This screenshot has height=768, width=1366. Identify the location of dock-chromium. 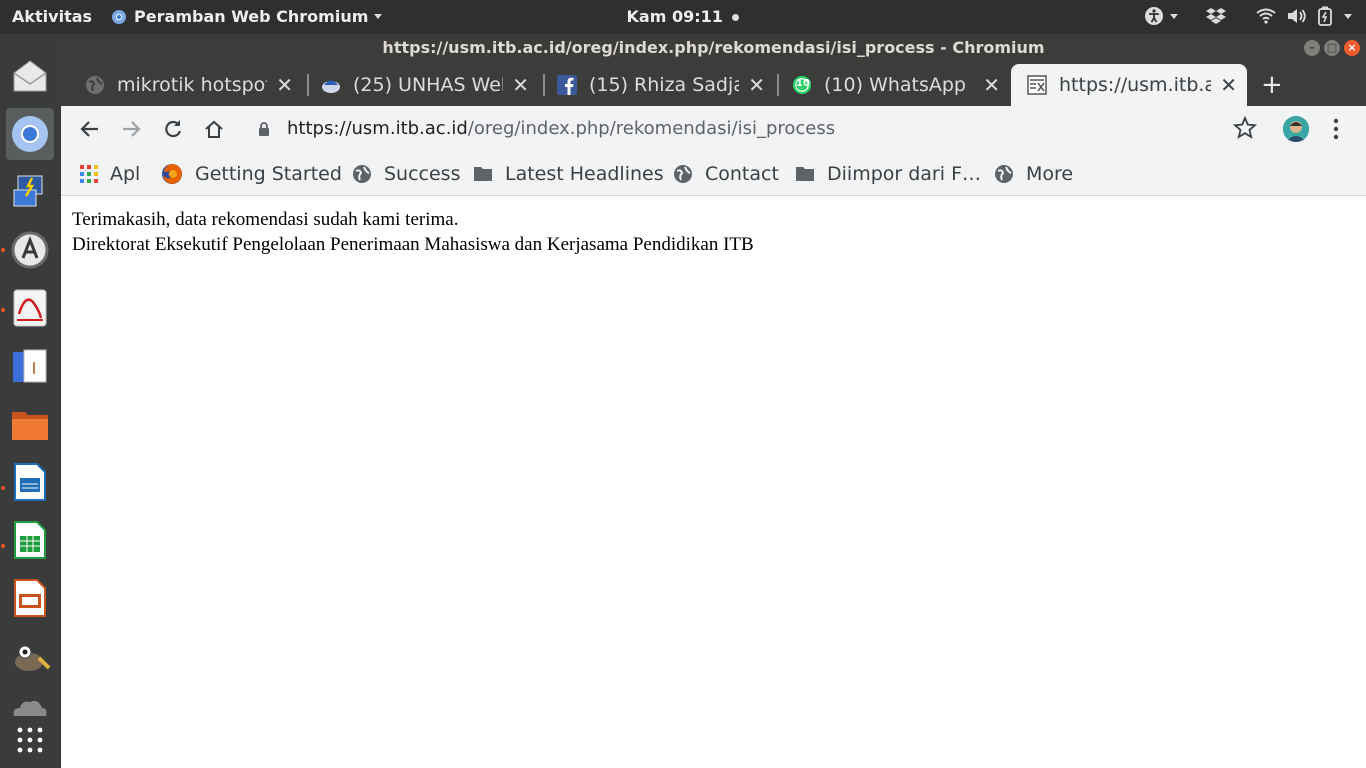
(30, 134).